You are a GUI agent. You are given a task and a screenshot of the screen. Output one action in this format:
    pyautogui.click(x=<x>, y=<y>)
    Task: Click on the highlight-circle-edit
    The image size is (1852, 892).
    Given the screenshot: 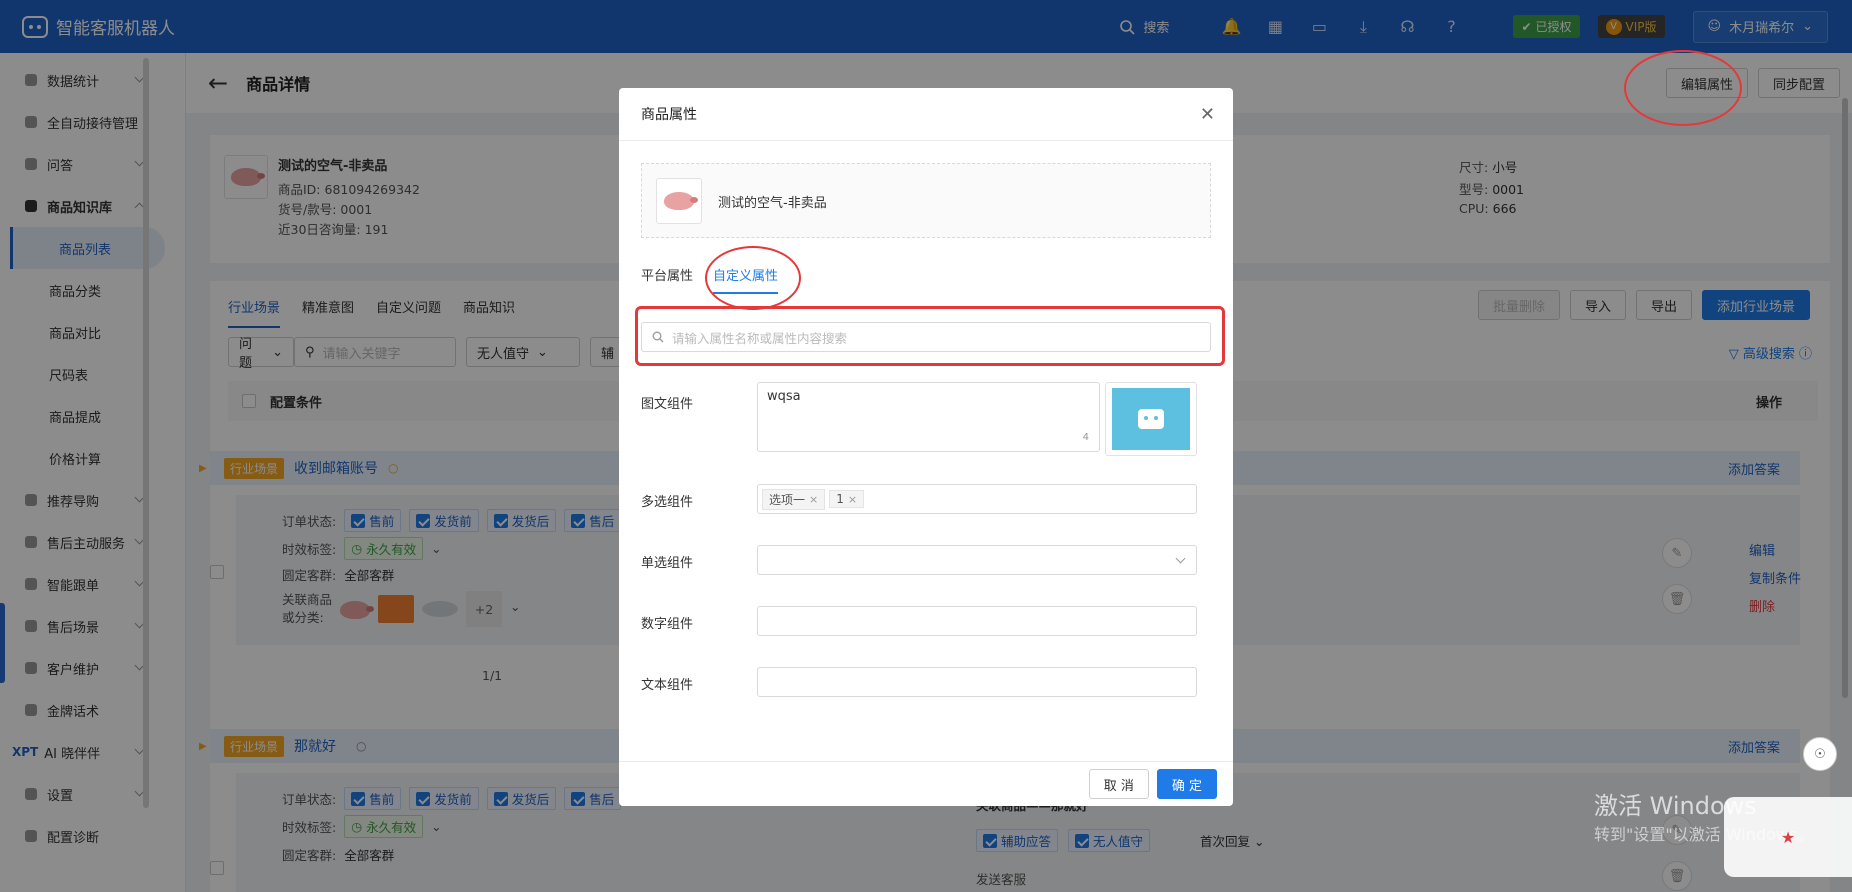 What is the action you would take?
    pyautogui.click(x=1683, y=88)
    